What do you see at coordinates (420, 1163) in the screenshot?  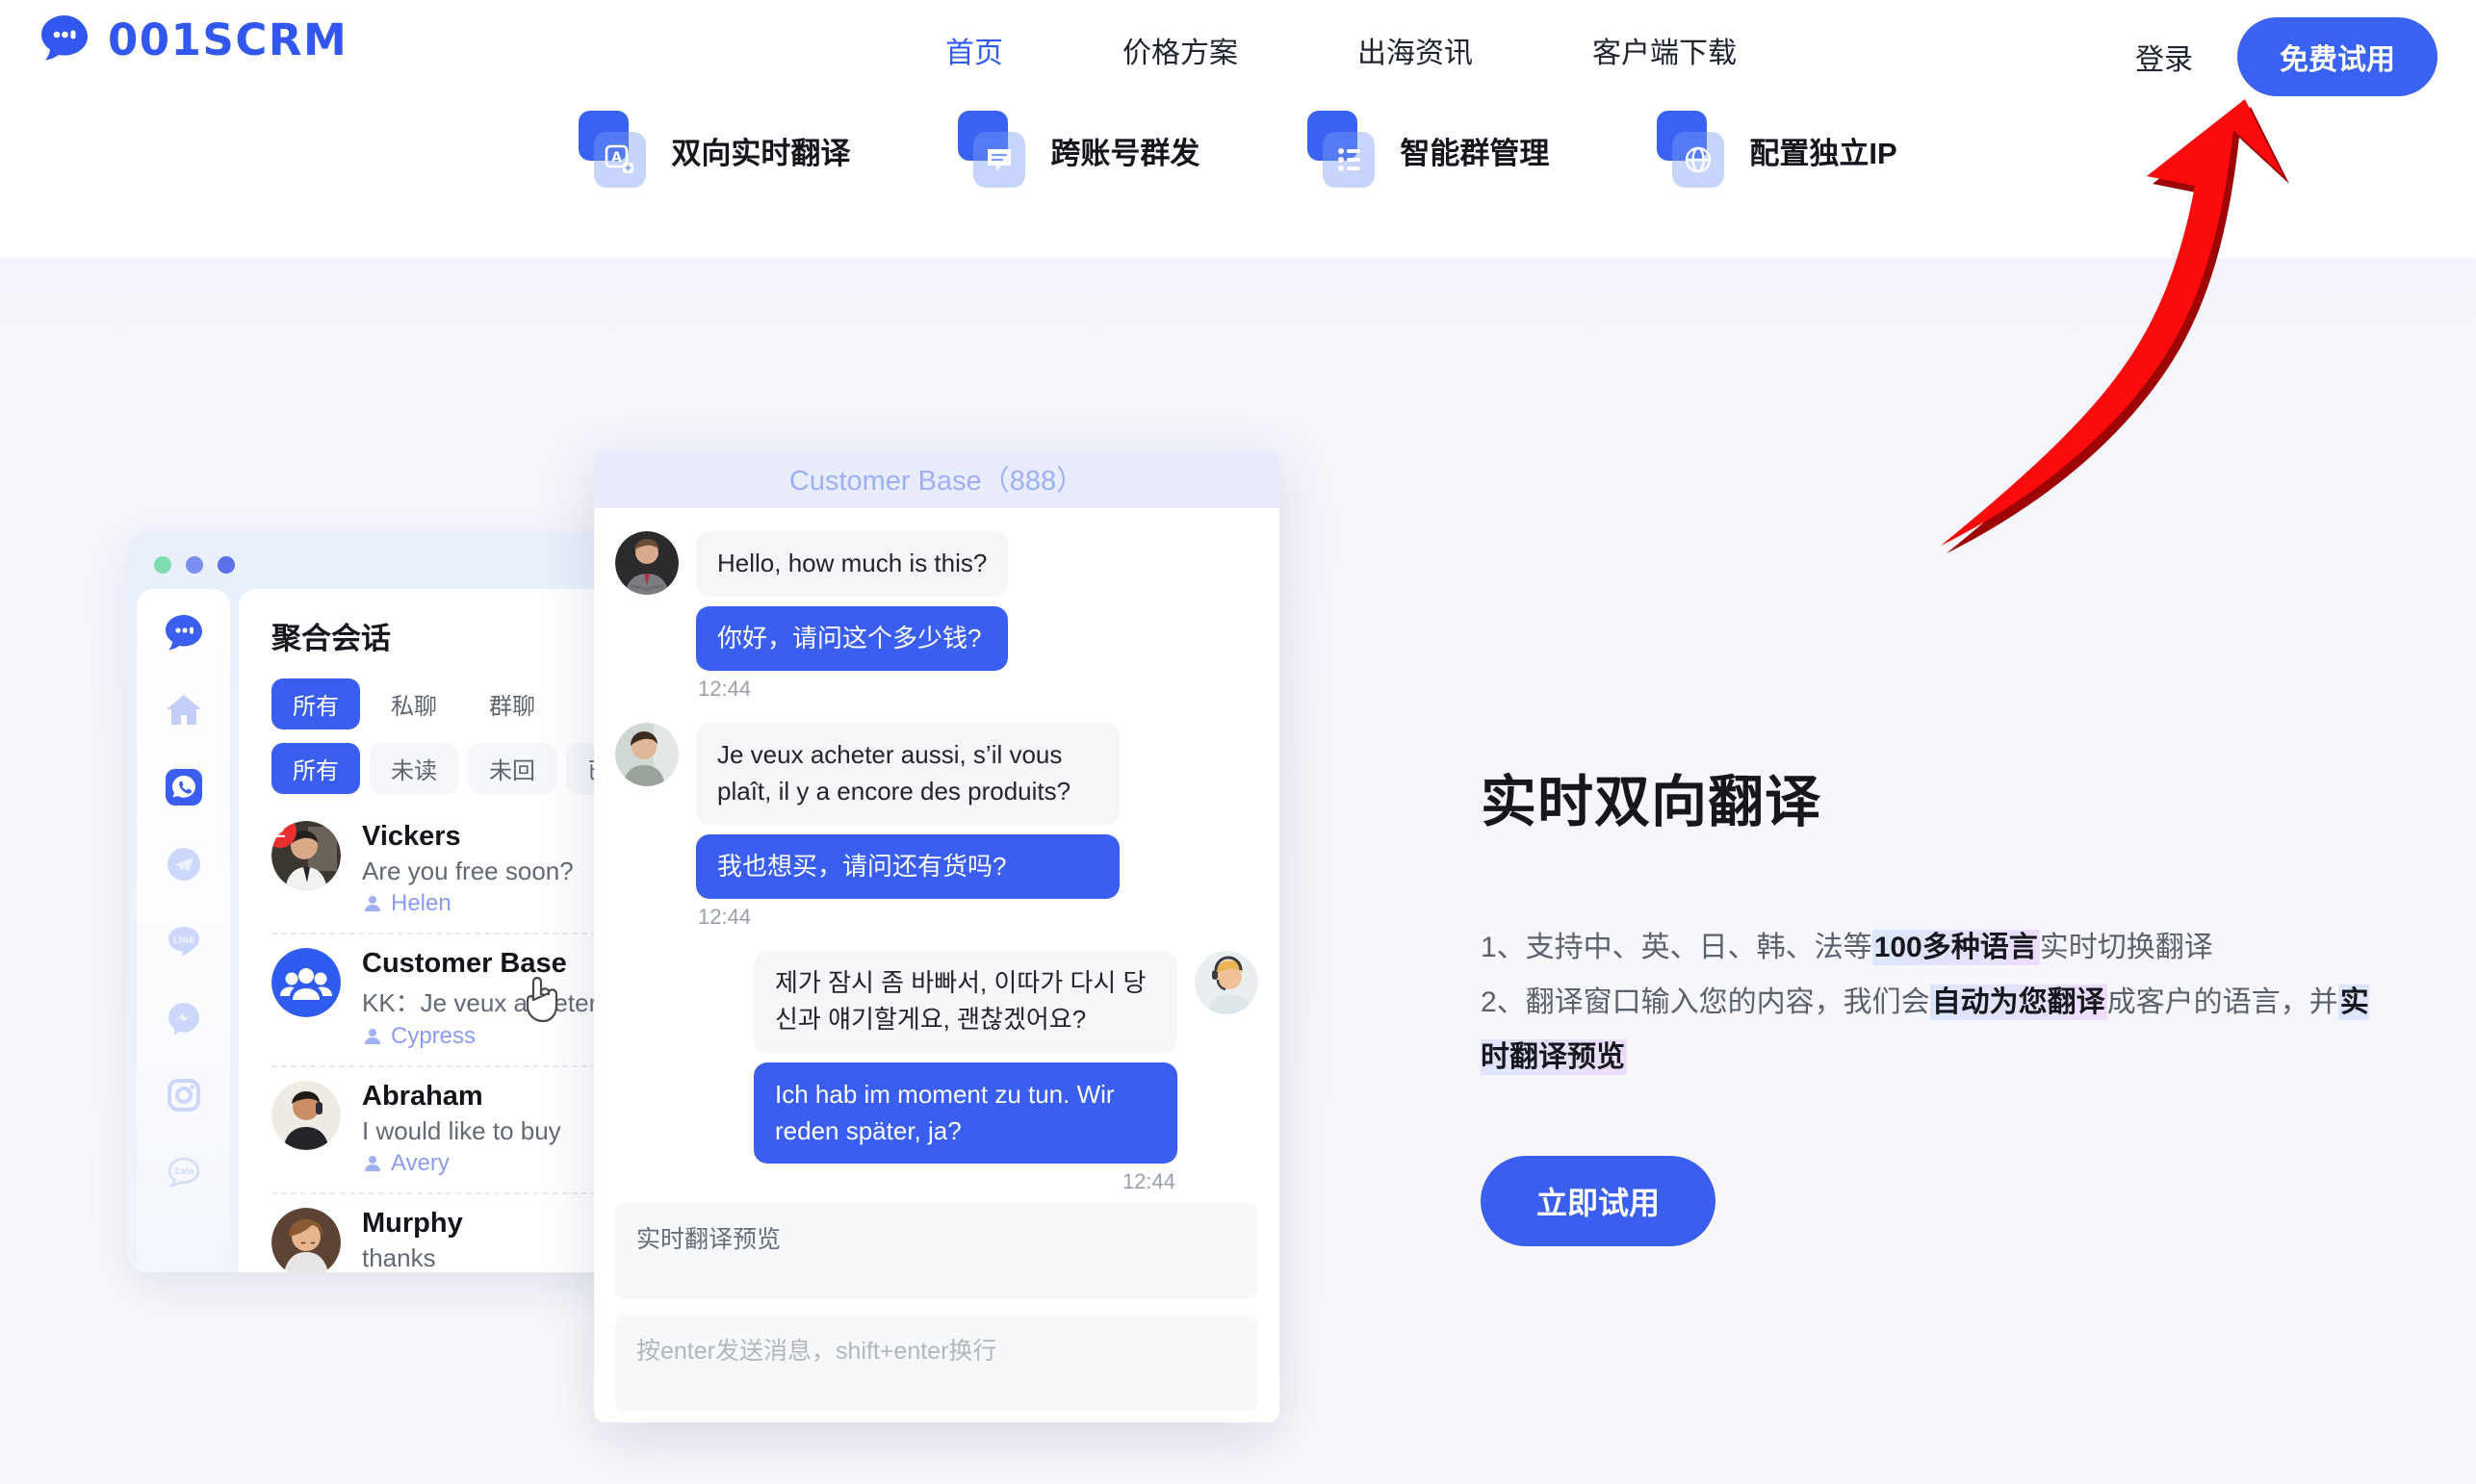 I see `conv-owner-label: Avery` at bounding box center [420, 1163].